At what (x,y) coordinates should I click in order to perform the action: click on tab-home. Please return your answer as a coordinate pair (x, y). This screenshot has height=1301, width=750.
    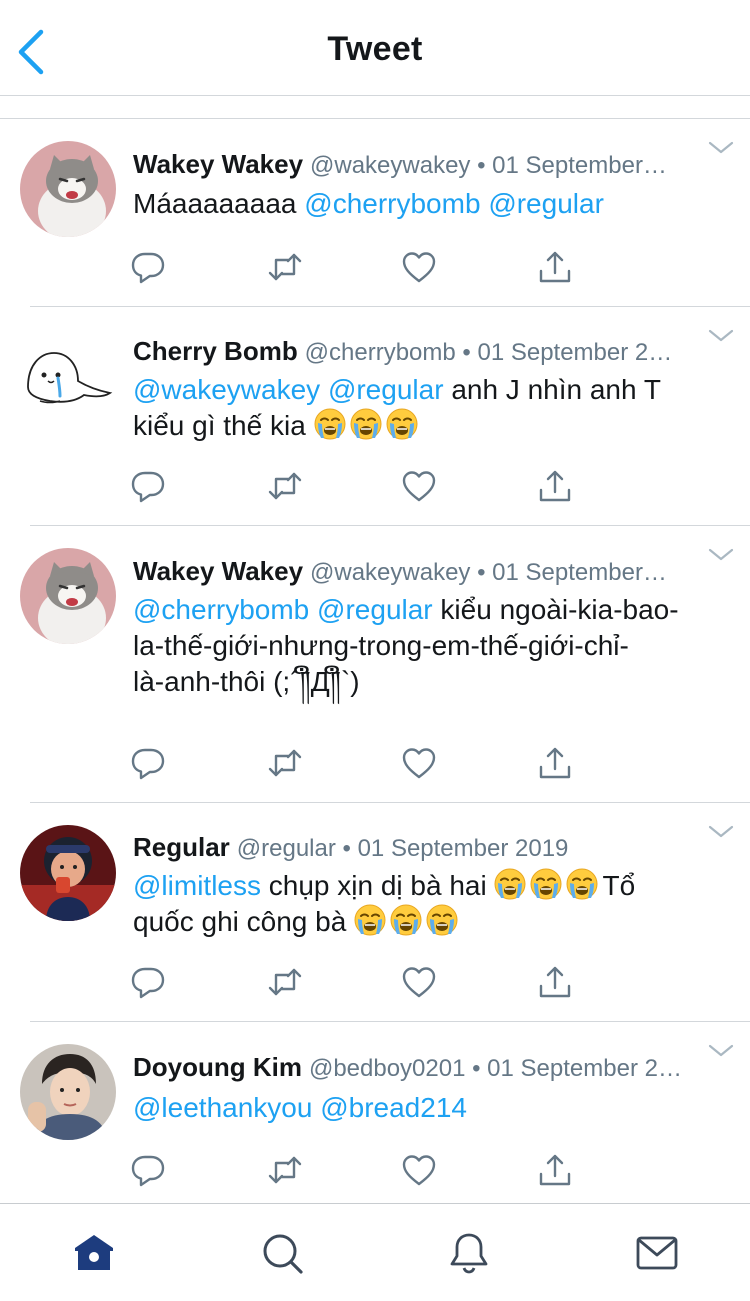
    Looking at the image, I should click on (94, 1253).